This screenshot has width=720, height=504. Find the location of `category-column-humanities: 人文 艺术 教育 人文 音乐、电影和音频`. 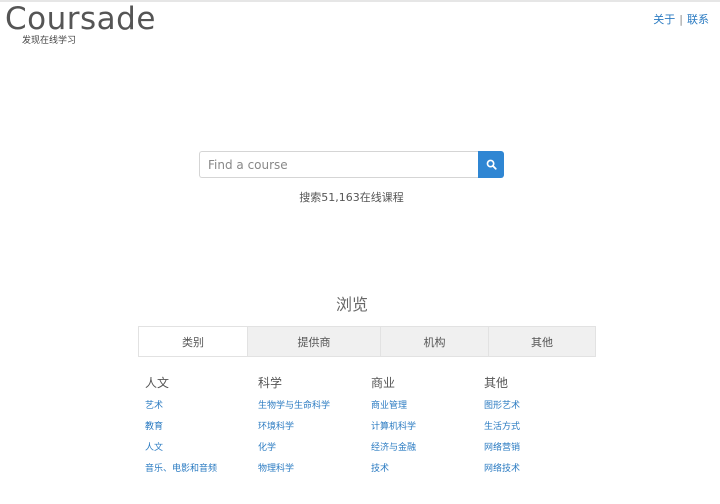

category-column-humanities: 人文 艺术 教育 人文 音乐、电影和音频 is located at coordinates (200, 425).